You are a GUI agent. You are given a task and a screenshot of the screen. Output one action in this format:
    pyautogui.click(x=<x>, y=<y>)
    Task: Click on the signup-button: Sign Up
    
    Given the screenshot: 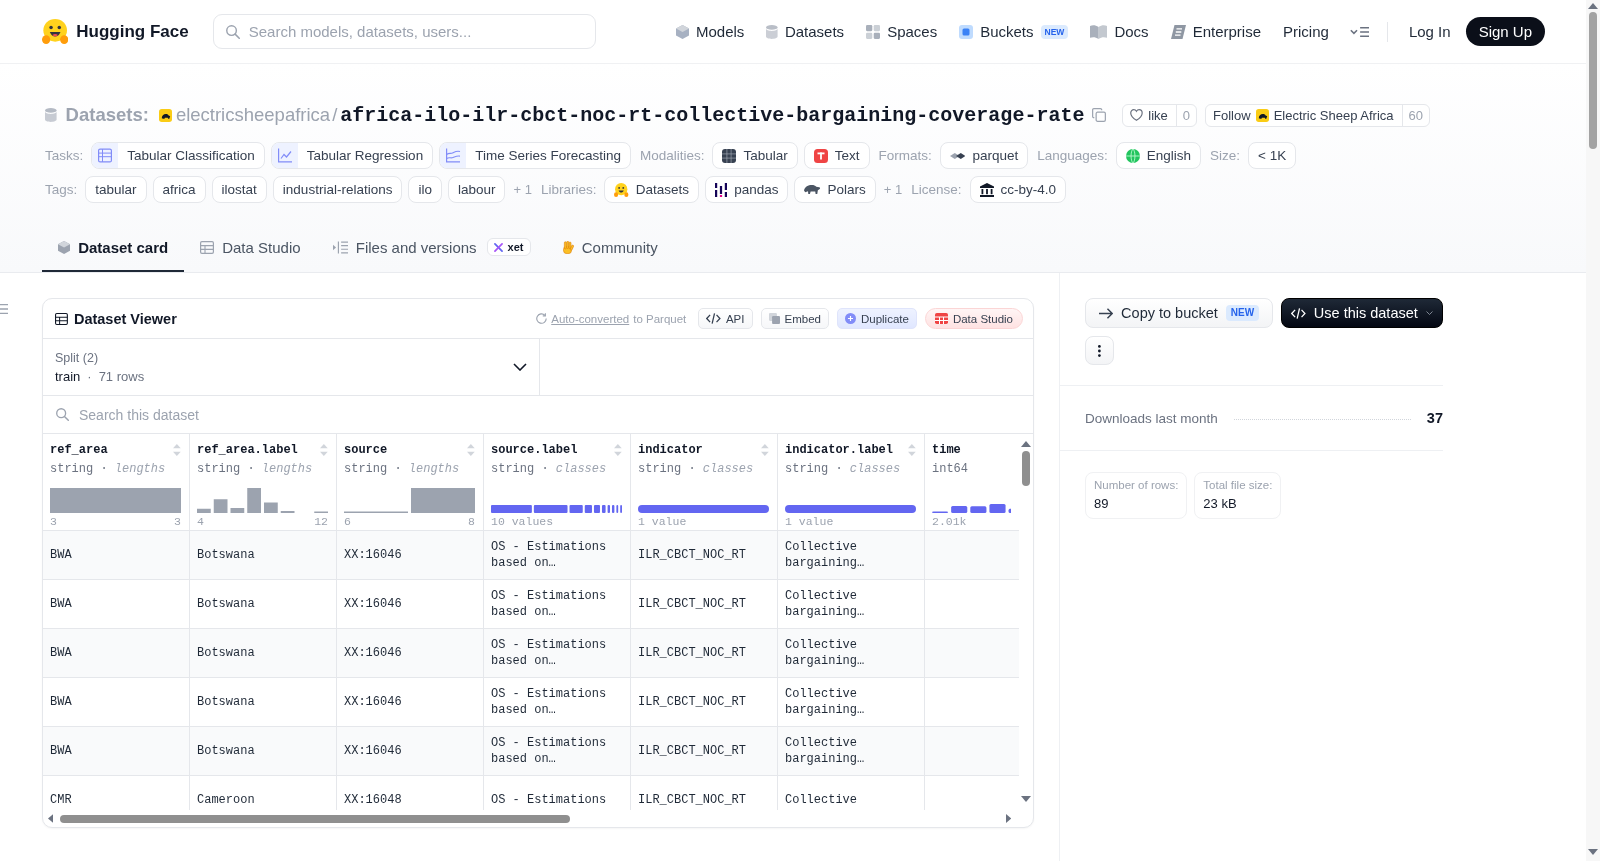 What is the action you would take?
    pyautogui.click(x=1505, y=31)
    